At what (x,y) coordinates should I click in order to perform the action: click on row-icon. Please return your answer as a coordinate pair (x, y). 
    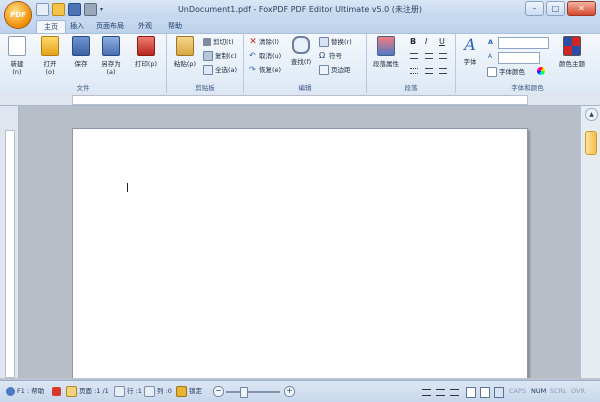
    Looking at the image, I should click on (119, 391).